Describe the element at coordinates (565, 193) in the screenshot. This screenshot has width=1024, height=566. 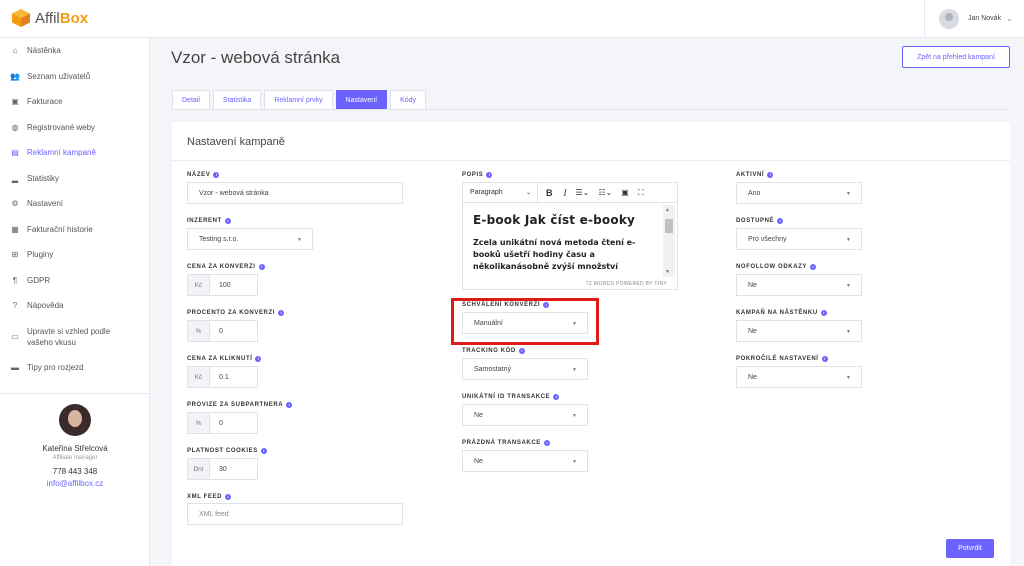
I see `italic-icon: I` at that location.